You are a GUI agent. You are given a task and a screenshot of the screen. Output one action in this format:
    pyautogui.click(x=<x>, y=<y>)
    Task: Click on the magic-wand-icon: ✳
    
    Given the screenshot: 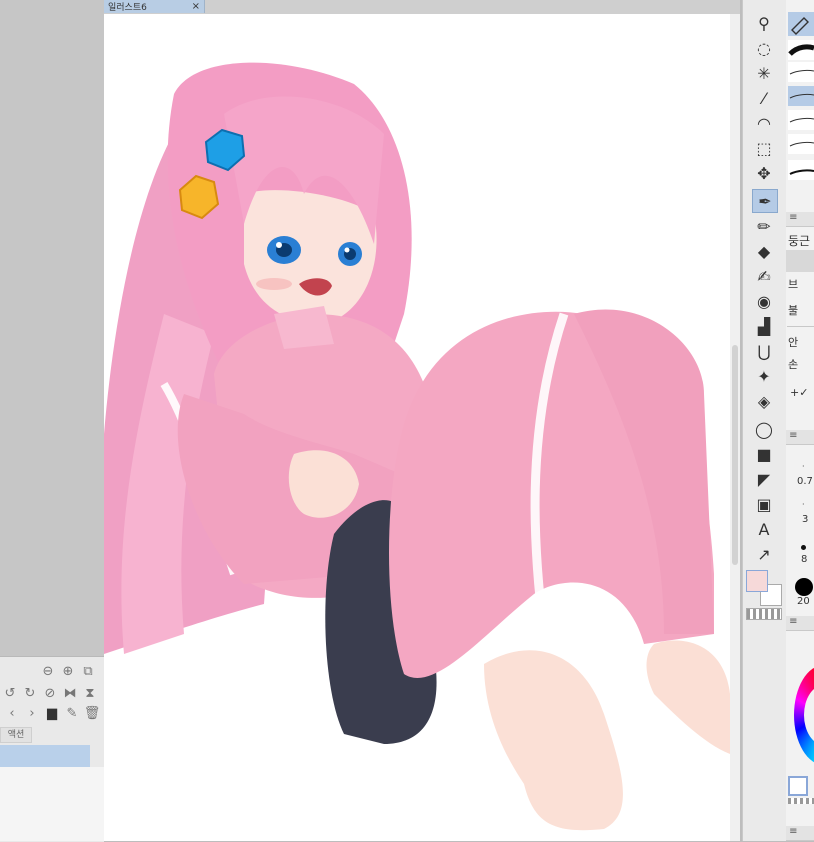 What is the action you would take?
    pyautogui.click(x=764, y=73)
    